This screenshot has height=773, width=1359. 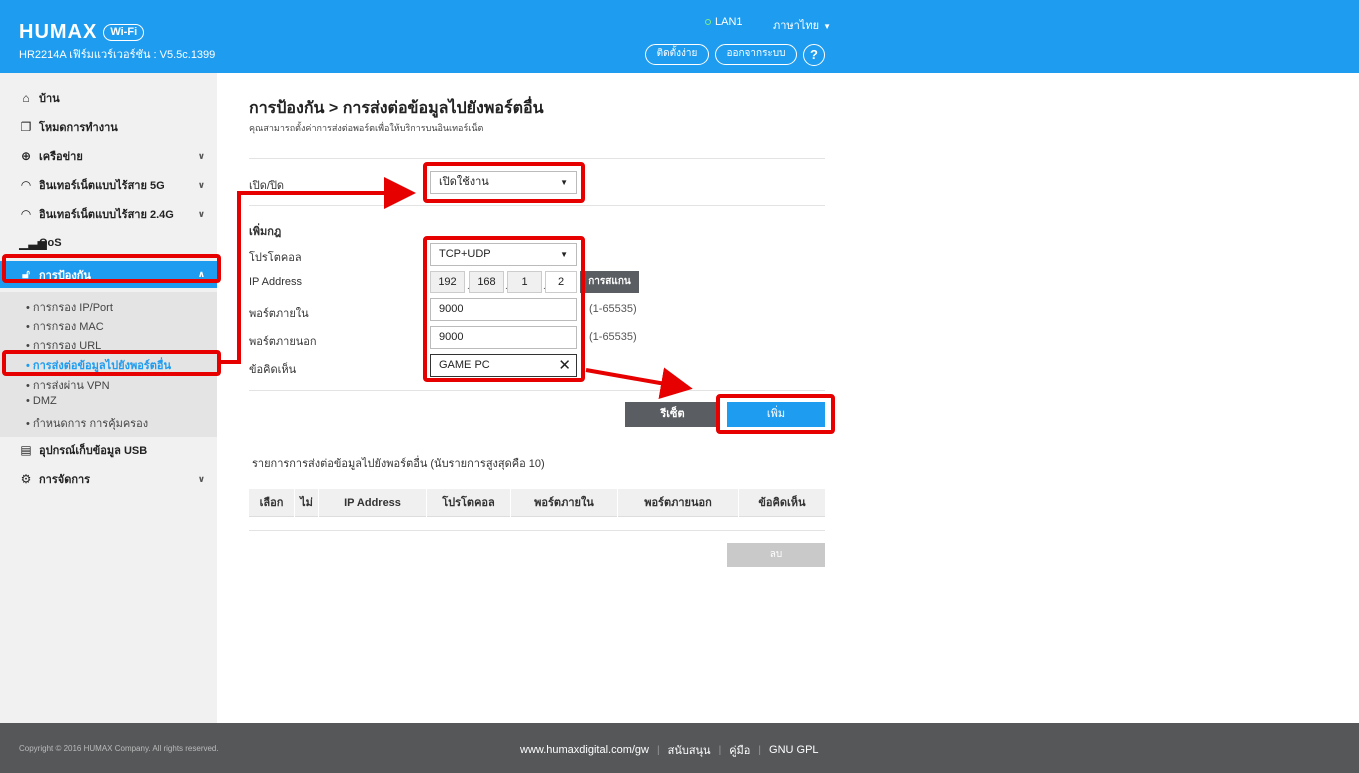 I want to click on arrow-sidebar-to-enable, so click(x=318, y=270).